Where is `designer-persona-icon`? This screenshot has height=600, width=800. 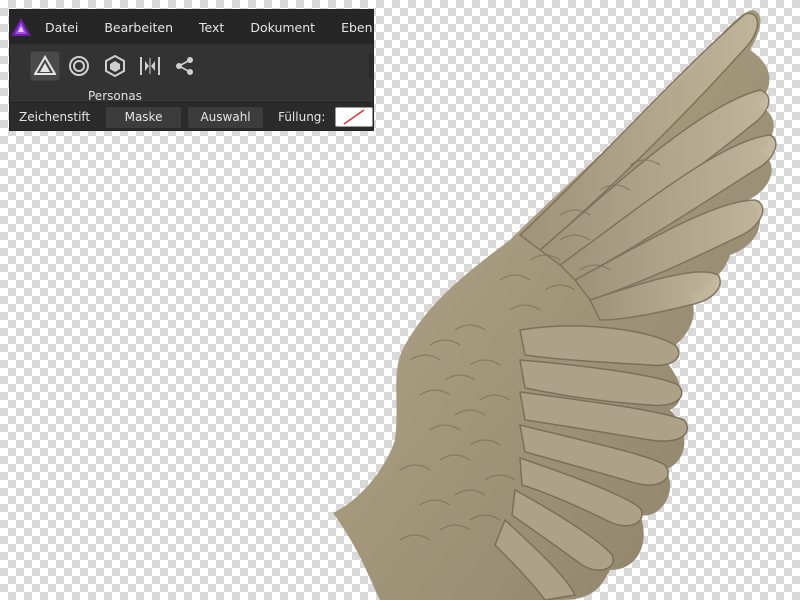
designer-persona-icon is located at coordinates (45, 66).